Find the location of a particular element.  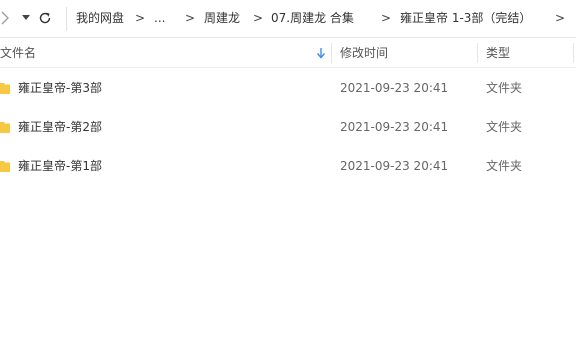

history-dropdown-button is located at coordinates (26, 18).